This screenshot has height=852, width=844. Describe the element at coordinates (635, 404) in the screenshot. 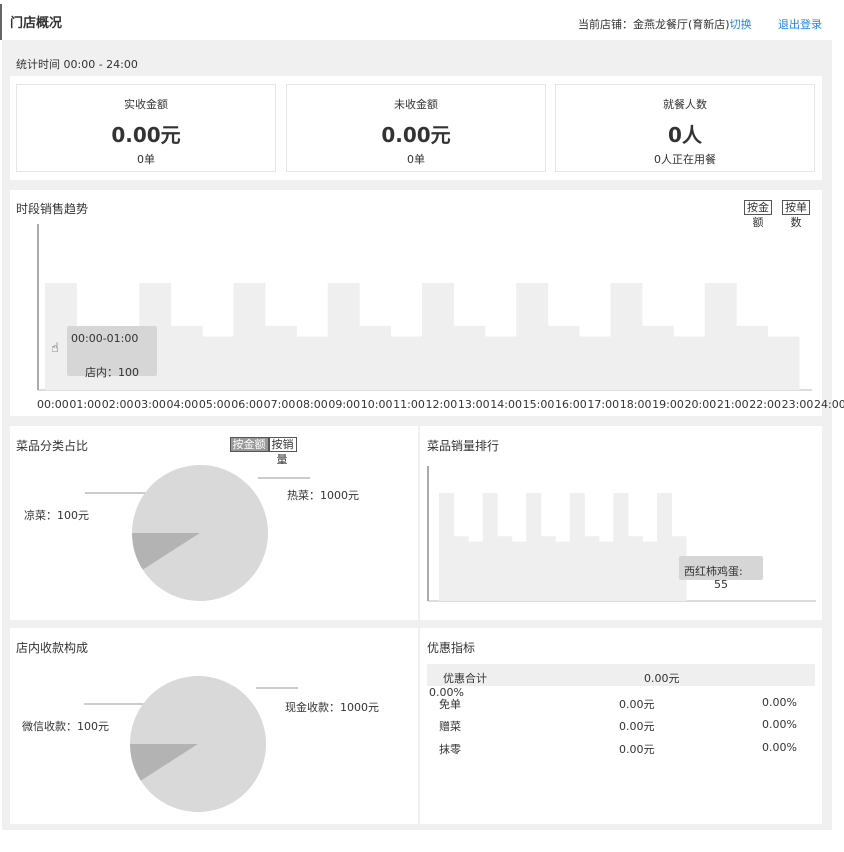

I see `trend-x-tick: 18:00` at that location.